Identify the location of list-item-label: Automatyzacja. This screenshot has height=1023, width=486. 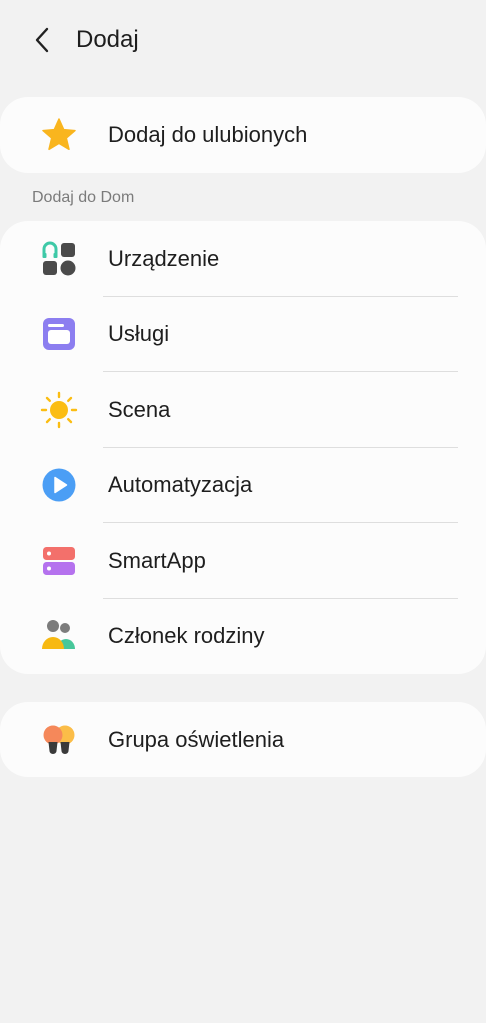
(180, 485).